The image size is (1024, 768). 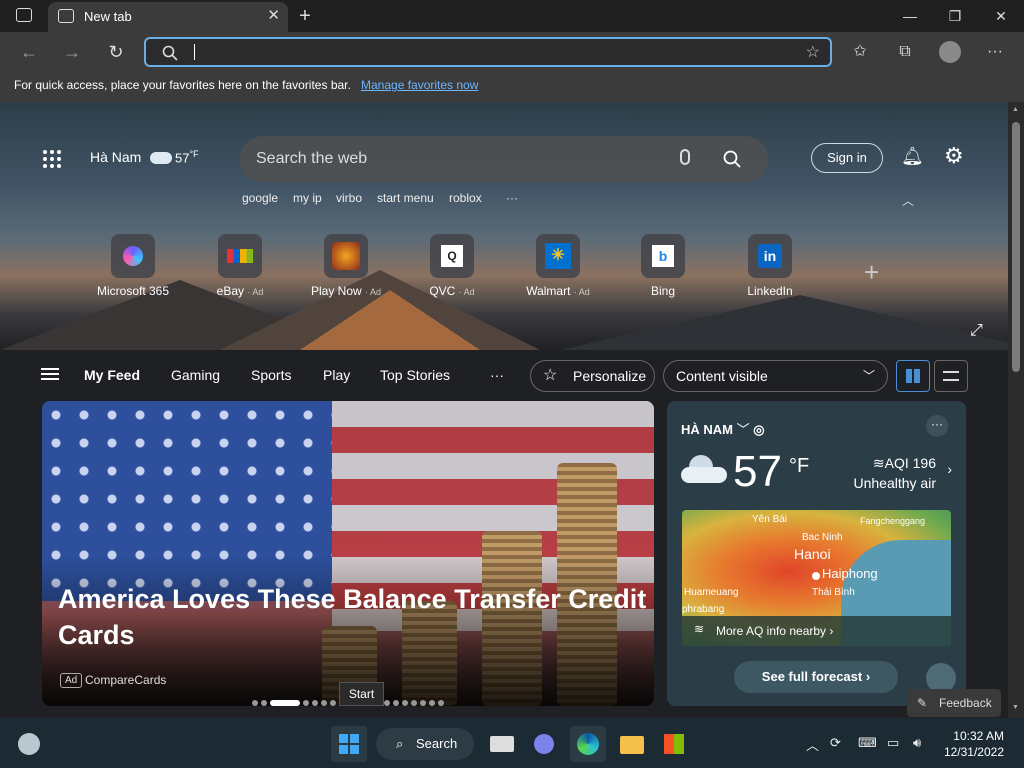 What do you see at coordinates (405, 198) in the screenshot?
I see `suggestion-start-menu: start menu` at bounding box center [405, 198].